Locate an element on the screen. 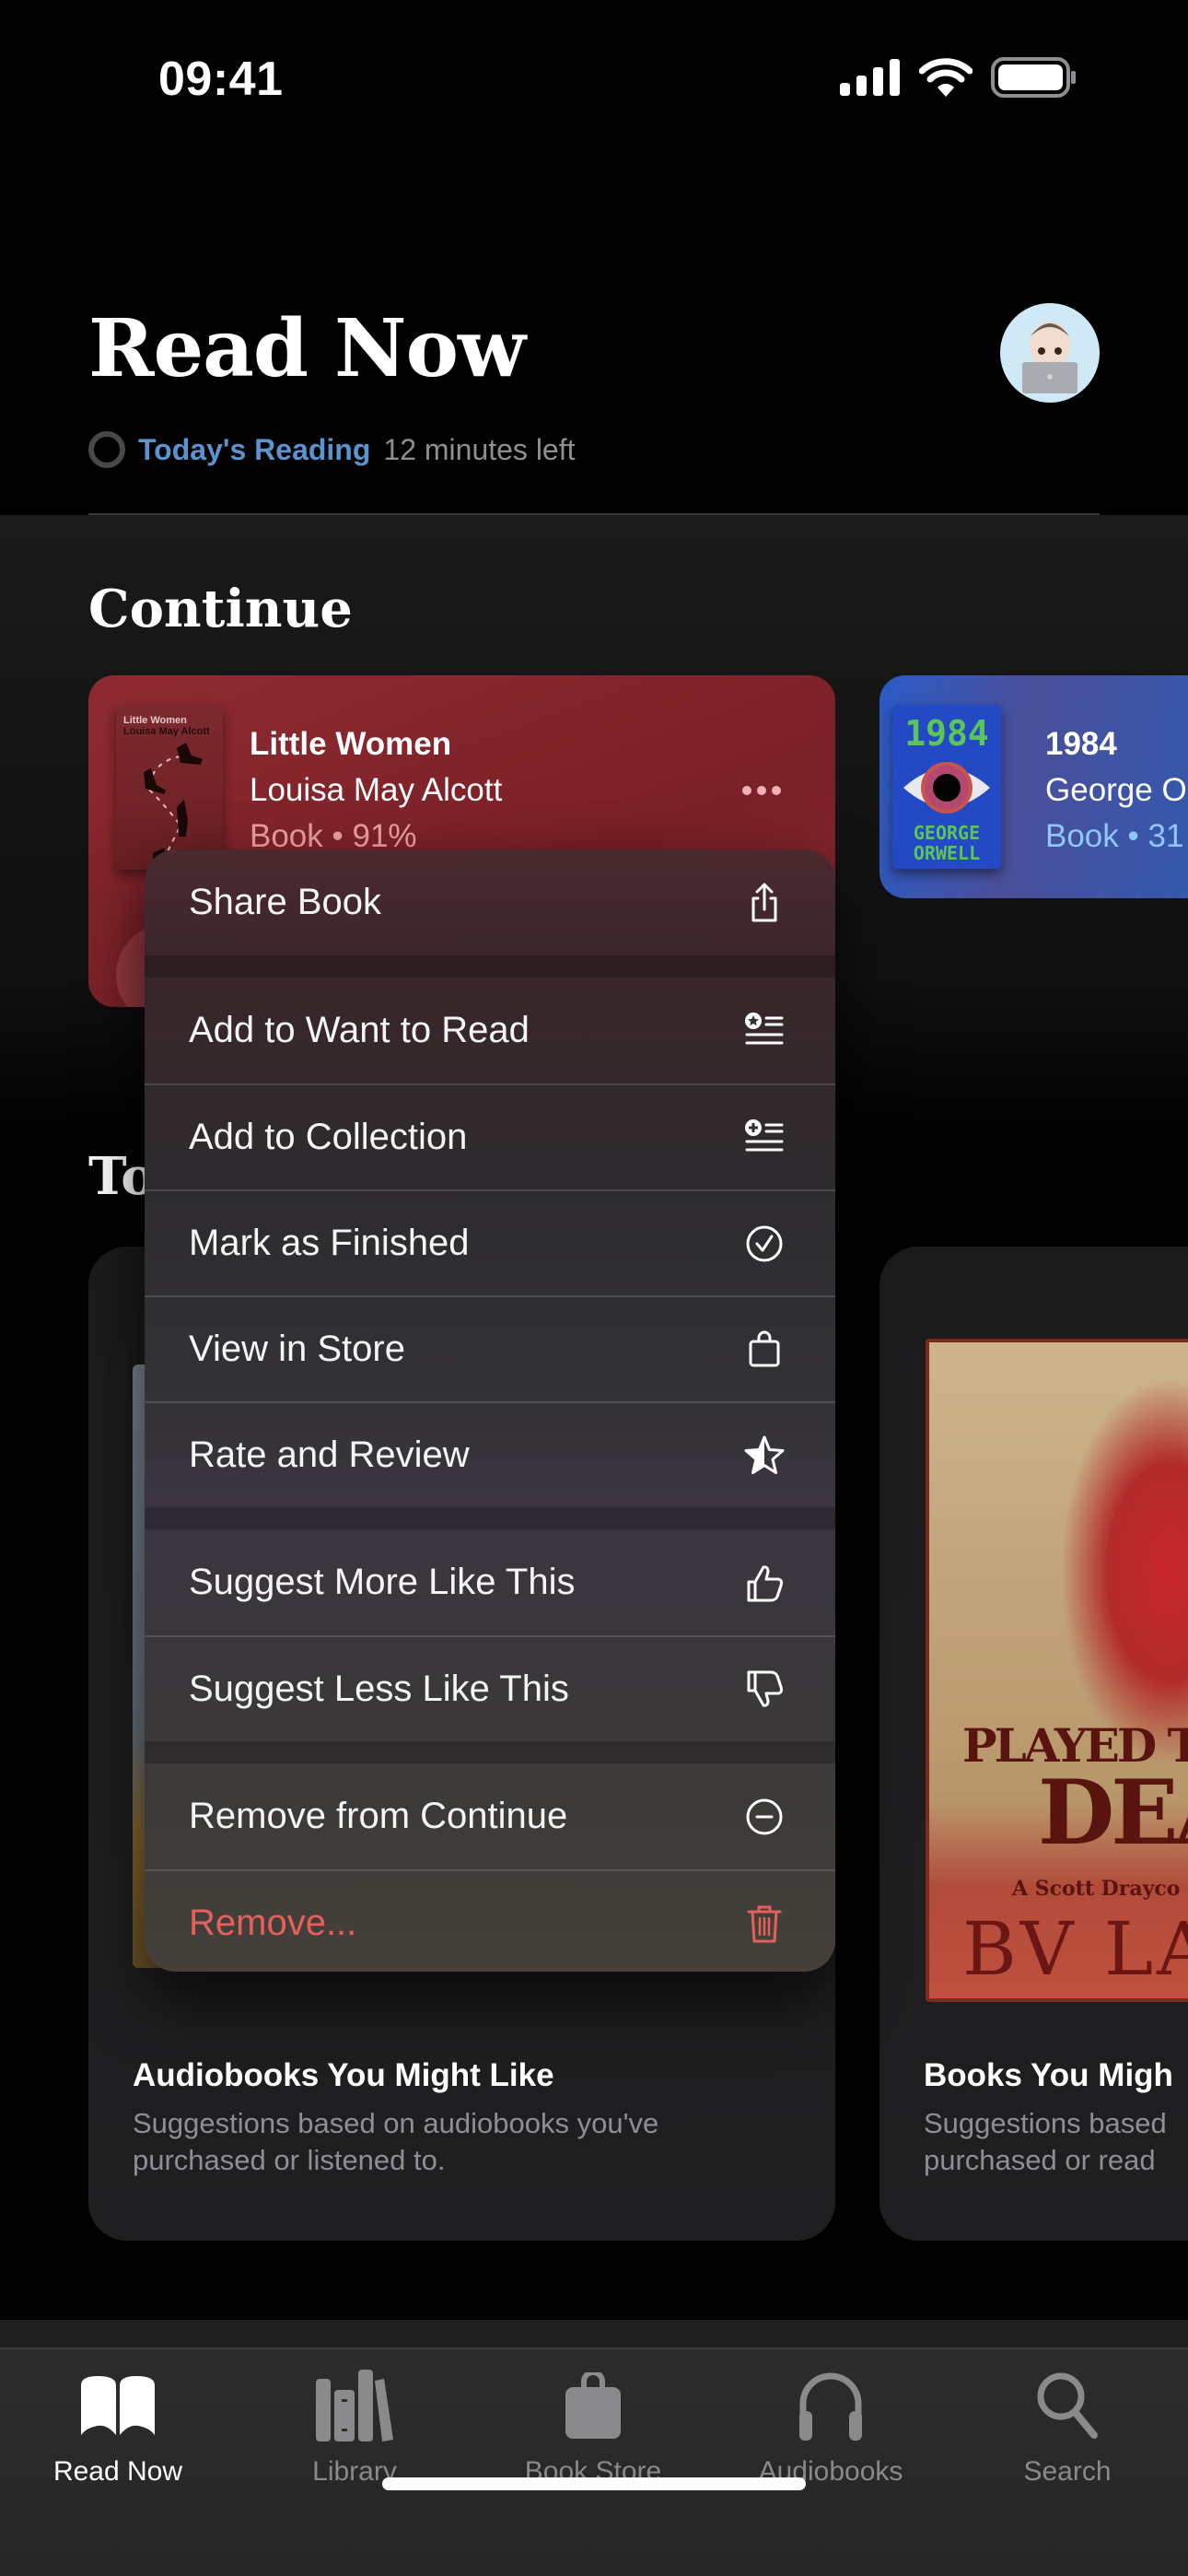 This screenshot has height=2576, width=1188. todays-reading-link: Today's Reading is located at coordinates (254, 450).